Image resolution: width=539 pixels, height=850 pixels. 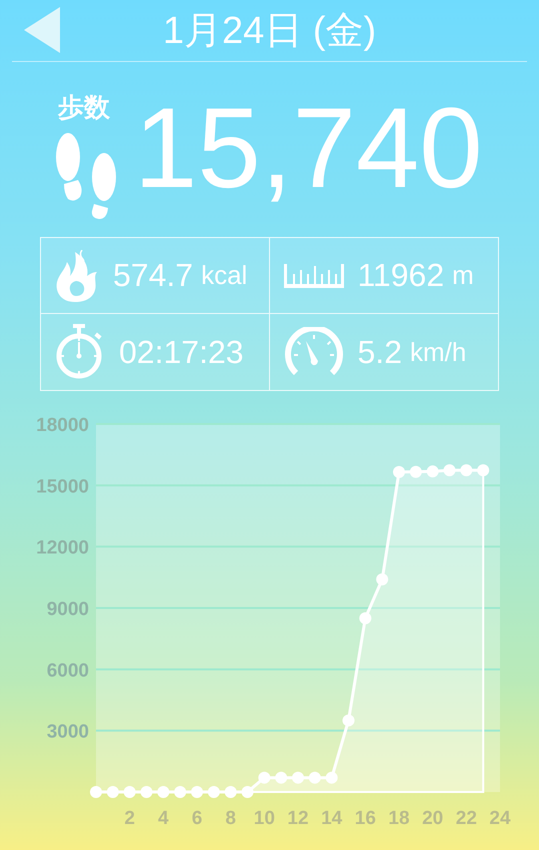 I want to click on y-tick-label: 18000, so click(x=62, y=425).